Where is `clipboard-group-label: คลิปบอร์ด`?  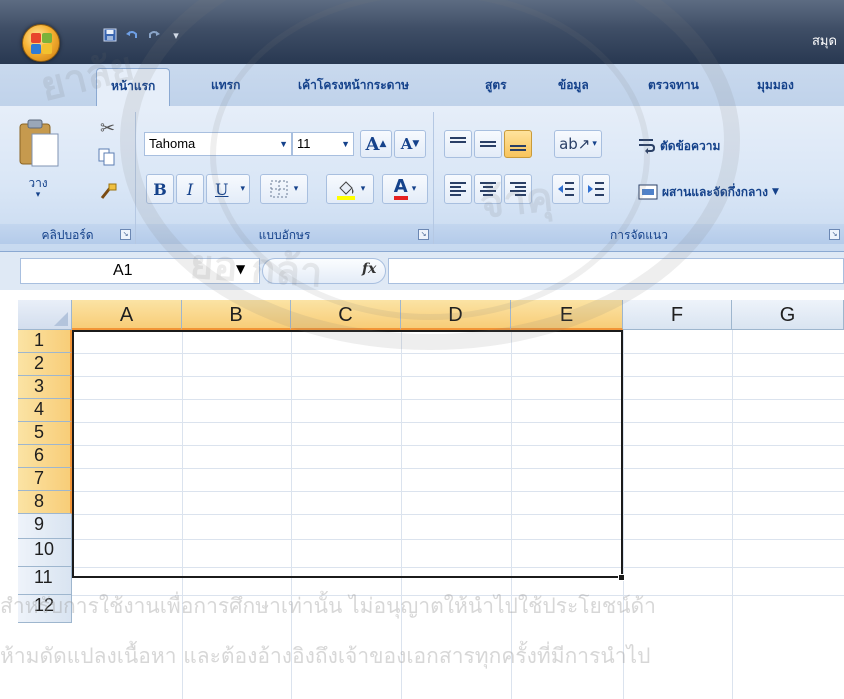
clipboard-group-label: คลิปบอร์ด is located at coordinates (67, 234).